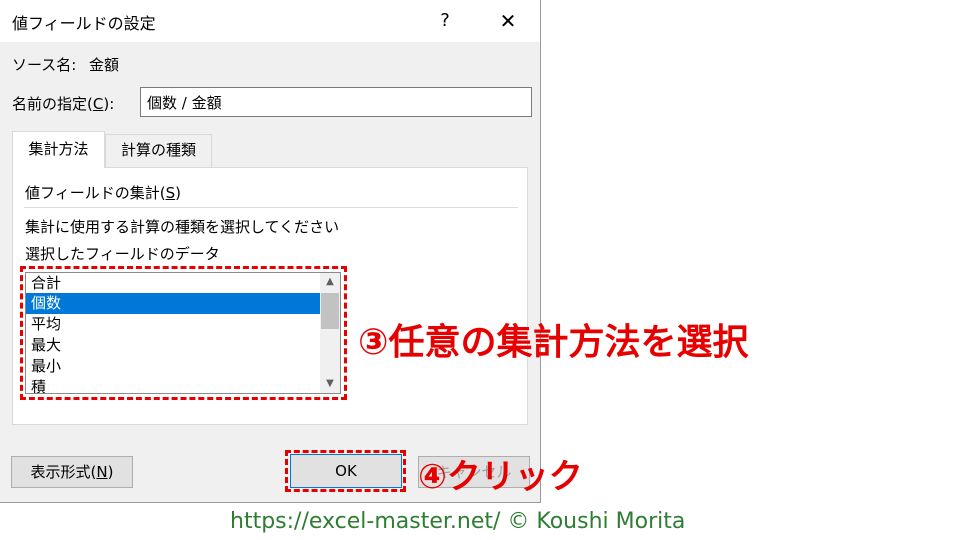 This screenshot has width=960, height=540. Describe the element at coordinates (183, 333) in the screenshot. I see `list-highlight-box` at that location.